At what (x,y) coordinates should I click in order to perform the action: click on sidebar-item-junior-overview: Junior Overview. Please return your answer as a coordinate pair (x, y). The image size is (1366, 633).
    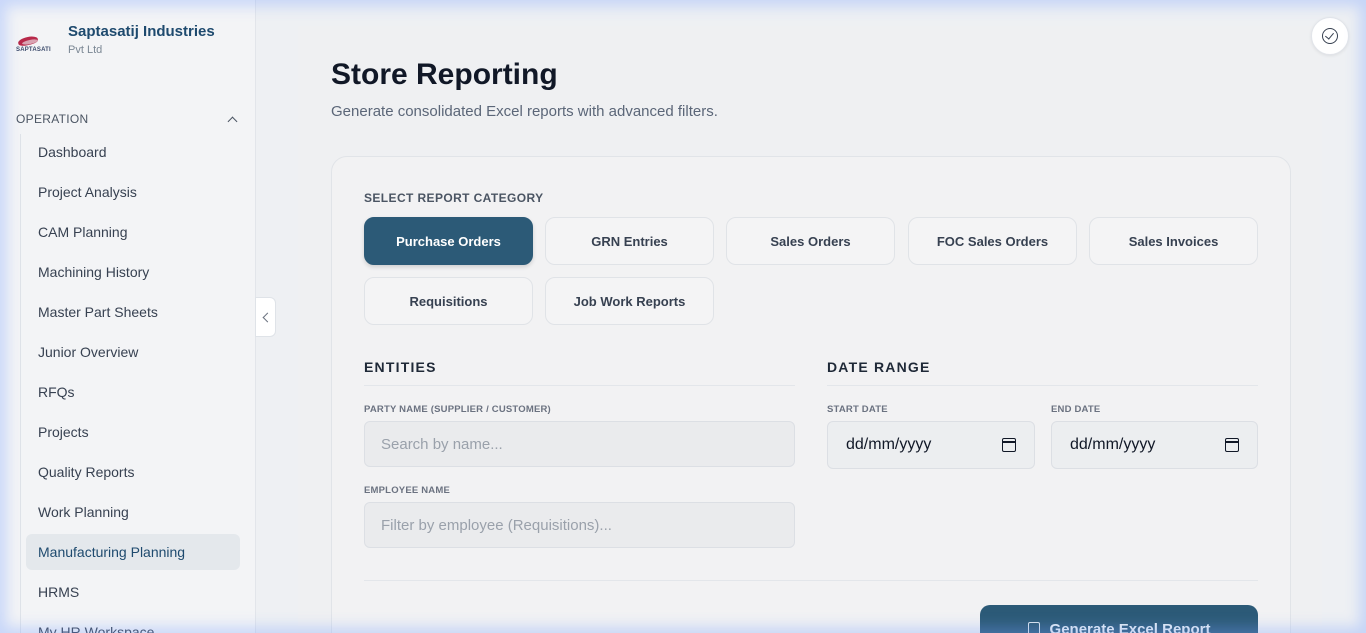
    Looking at the image, I should click on (133, 352).